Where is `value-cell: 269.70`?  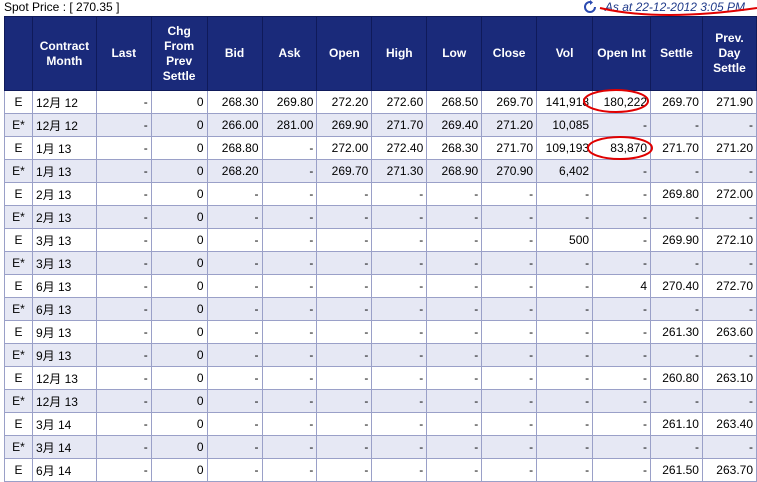 value-cell: 269.70 is located at coordinates (676, 102).